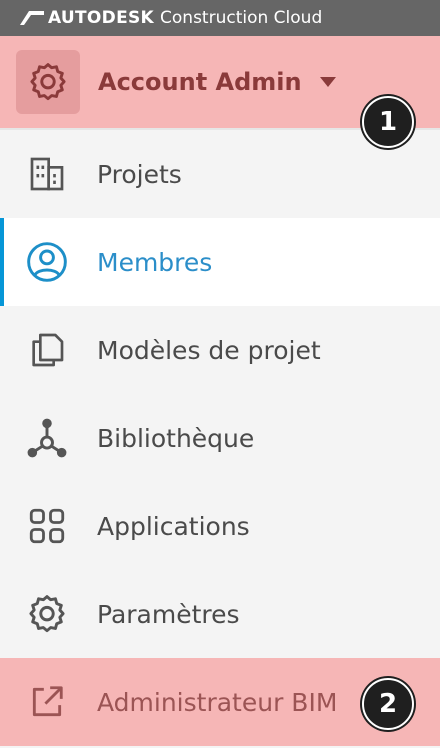 This screenshot has width=440, height=748. I want to click on nav-item-bibliotheque: Bibliothèque, so click(220, 438).